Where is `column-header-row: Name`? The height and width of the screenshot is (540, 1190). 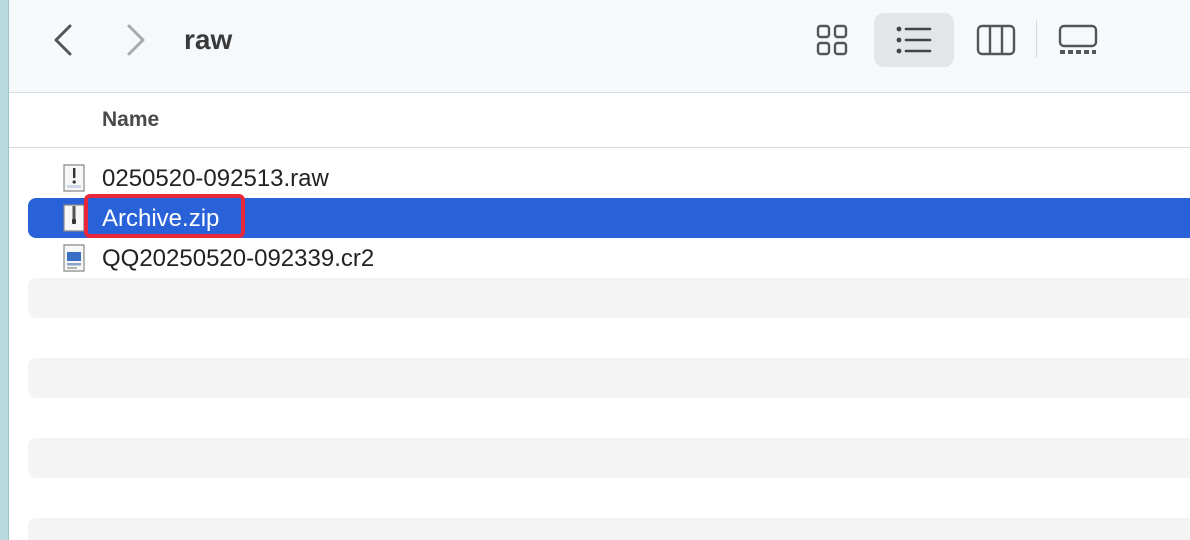
column-header-row: Name is located at coordinates (599, 120).